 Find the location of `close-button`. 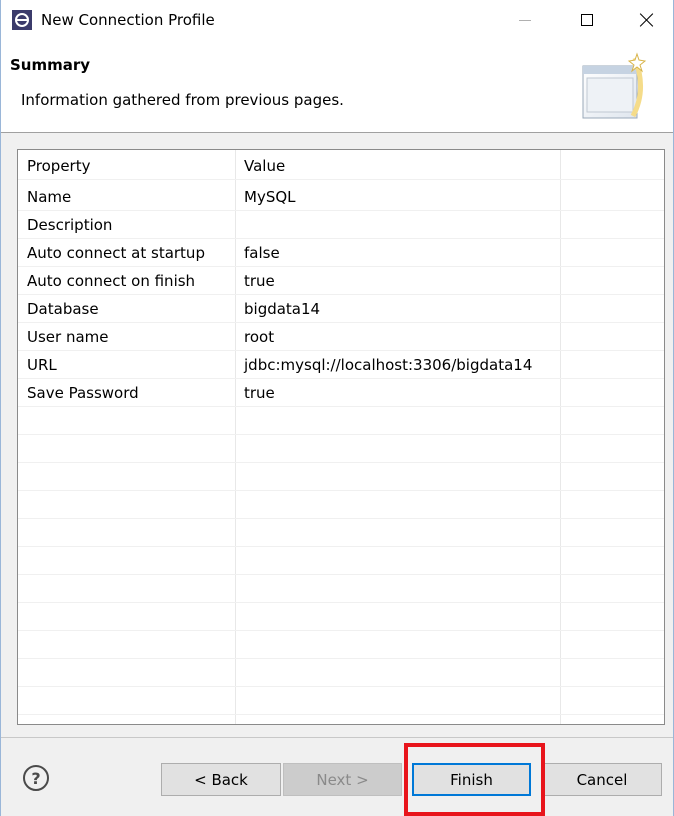

close-button is located at coordinates (646, 20).